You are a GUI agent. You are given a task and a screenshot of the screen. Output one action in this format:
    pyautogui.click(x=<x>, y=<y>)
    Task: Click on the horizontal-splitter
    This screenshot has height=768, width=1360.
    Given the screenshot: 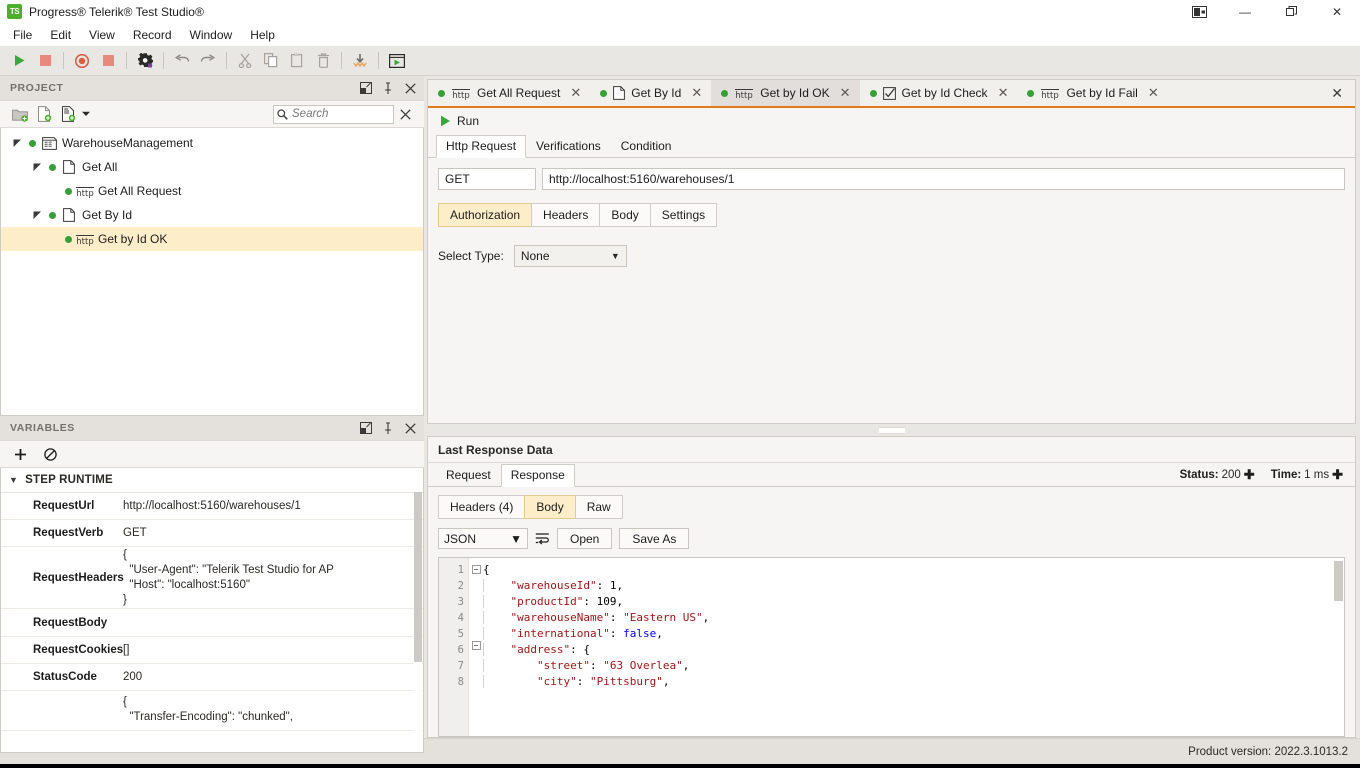 What is the action you would take?
    pyautogui.click(x=891, y=430)
    